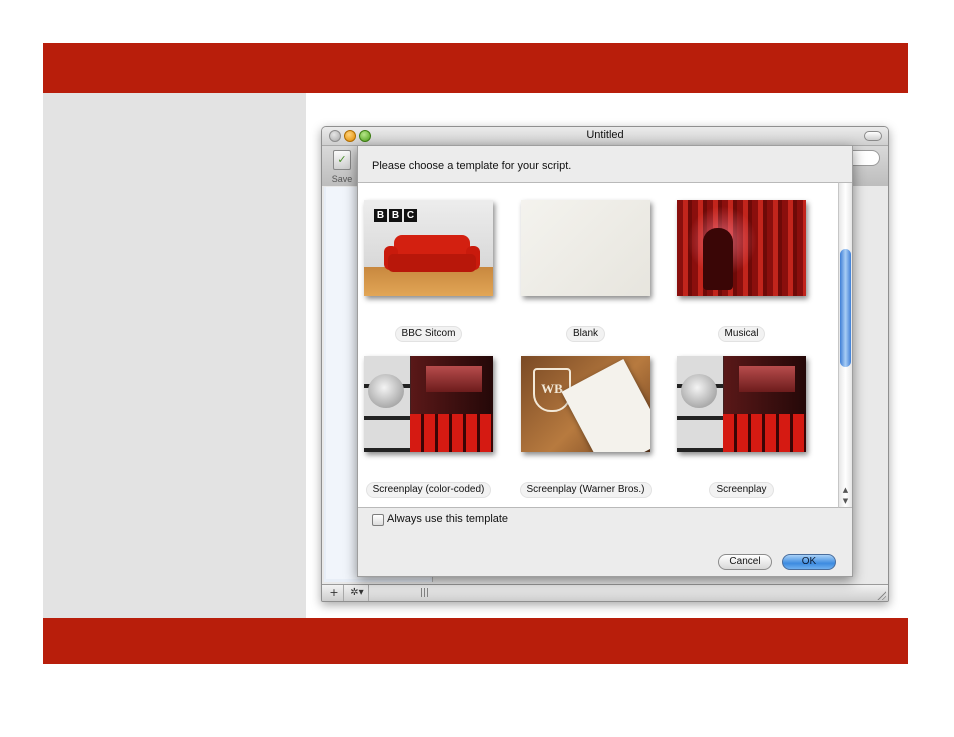  Describe the element at coordinates (809, 562) in the screenshot. I see `ok-button: OK` at that location.